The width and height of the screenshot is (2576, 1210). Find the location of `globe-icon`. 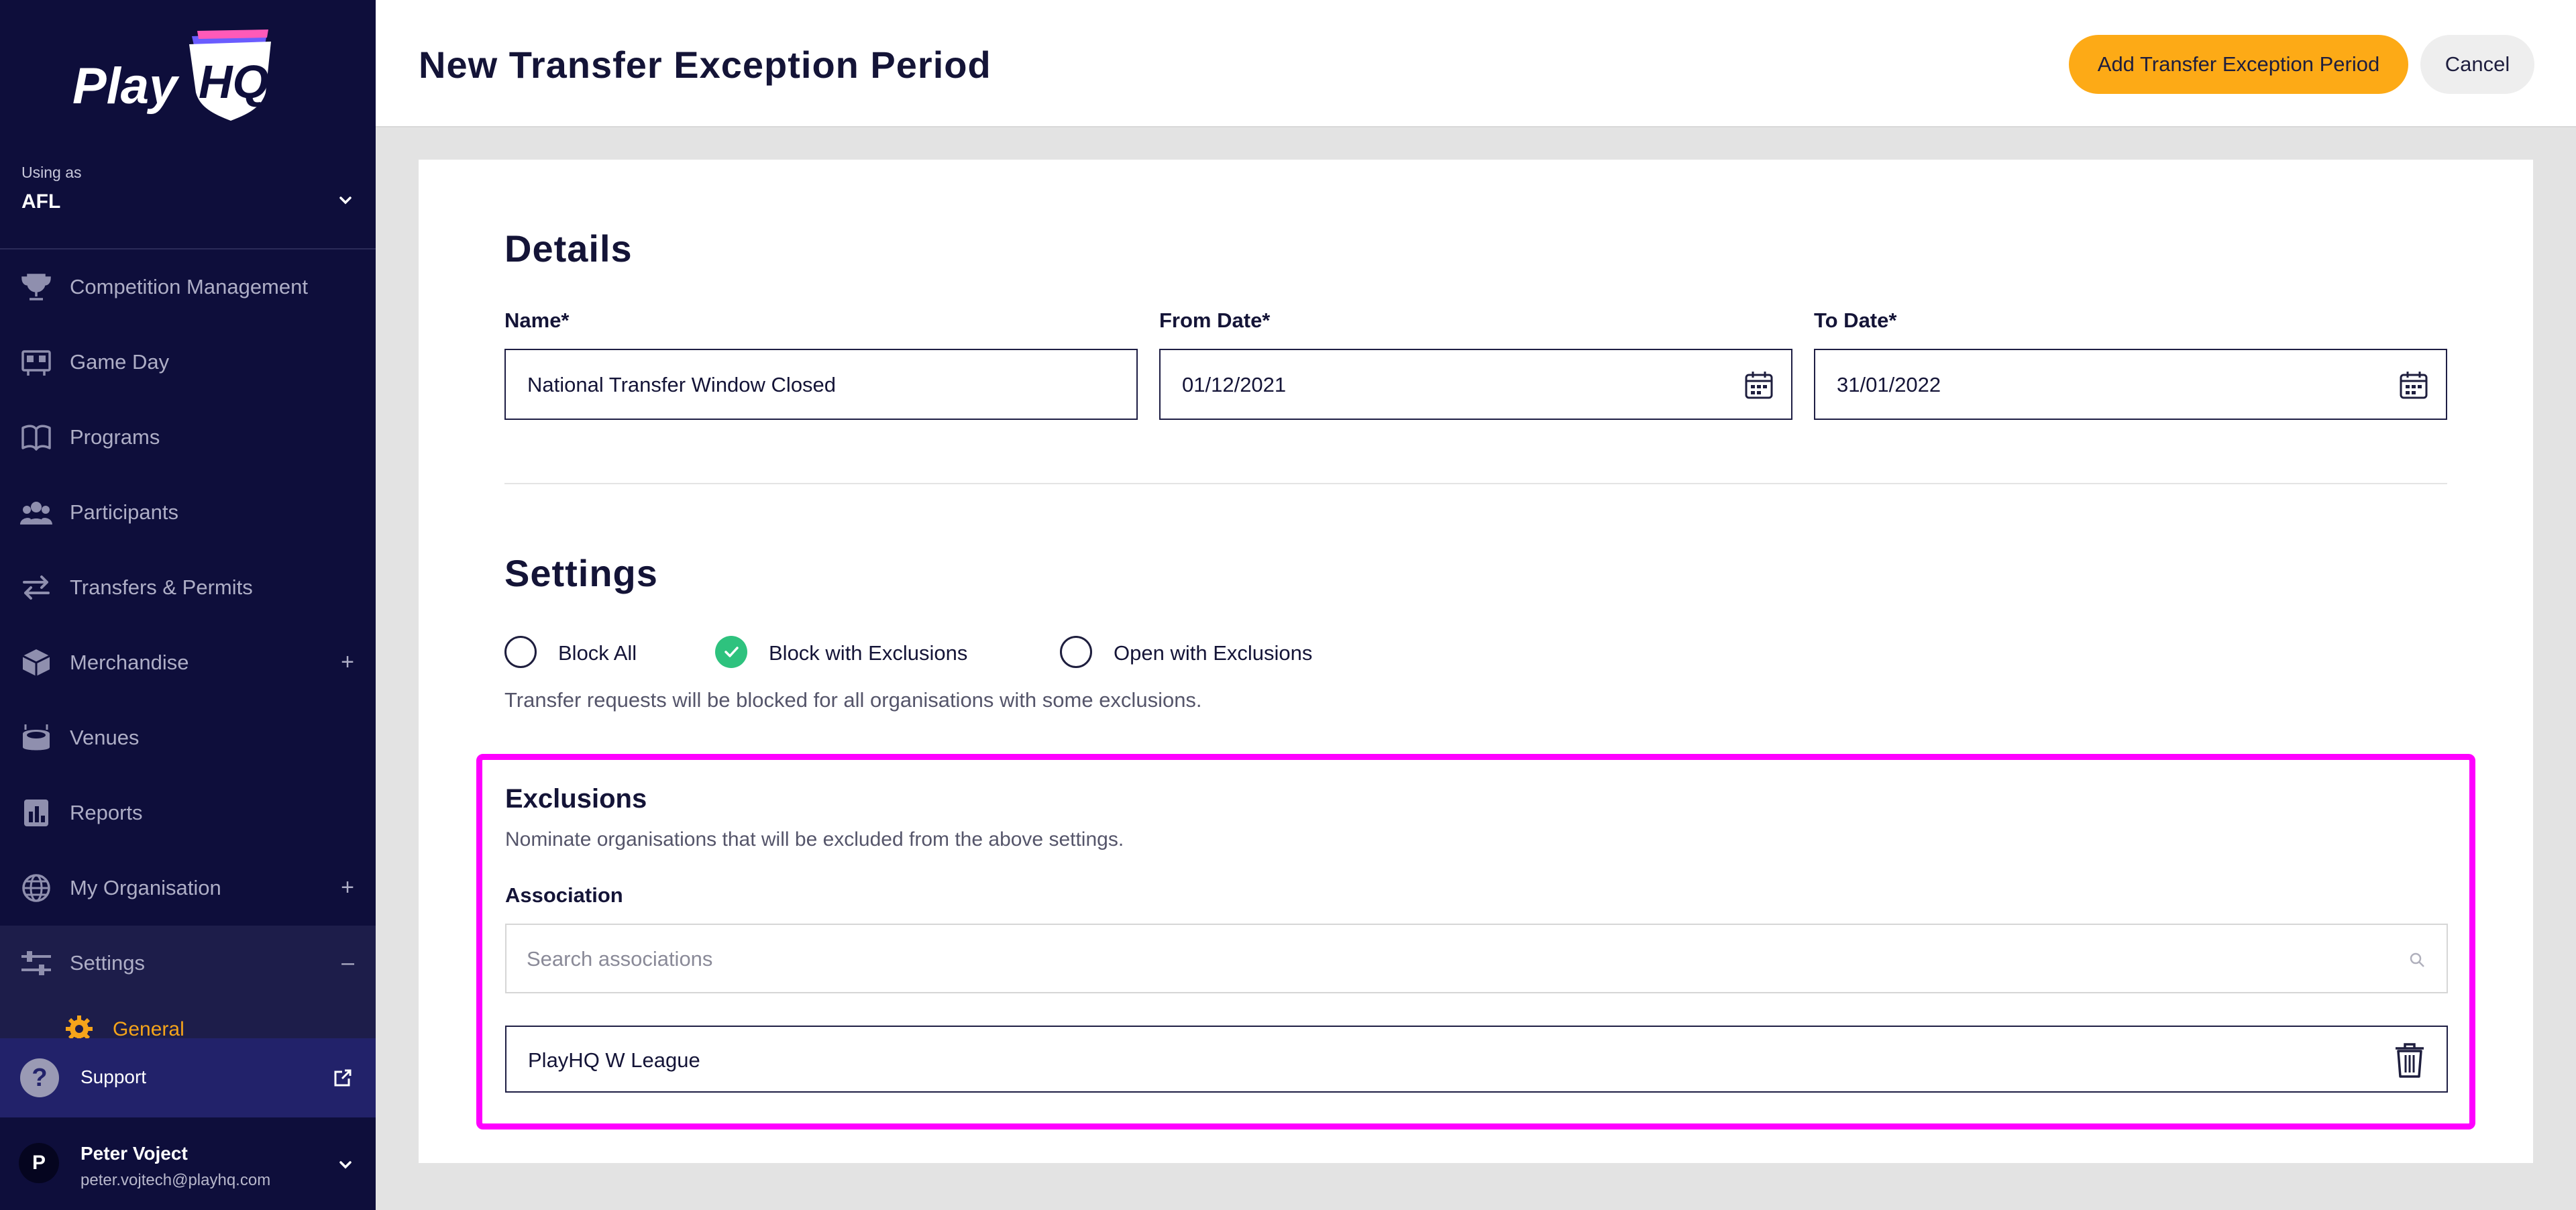

globe-icon is located at coordinates (36, 888).